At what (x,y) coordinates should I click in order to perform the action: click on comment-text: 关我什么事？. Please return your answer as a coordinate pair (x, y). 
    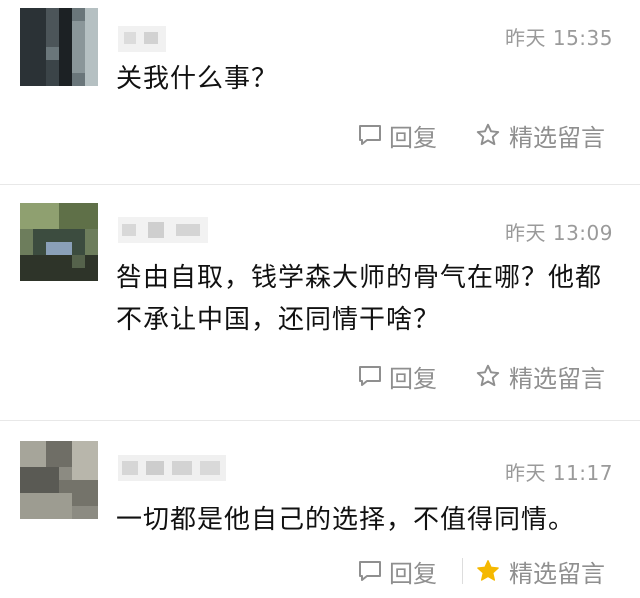
    Looking at the image, I should click on (197, 79).